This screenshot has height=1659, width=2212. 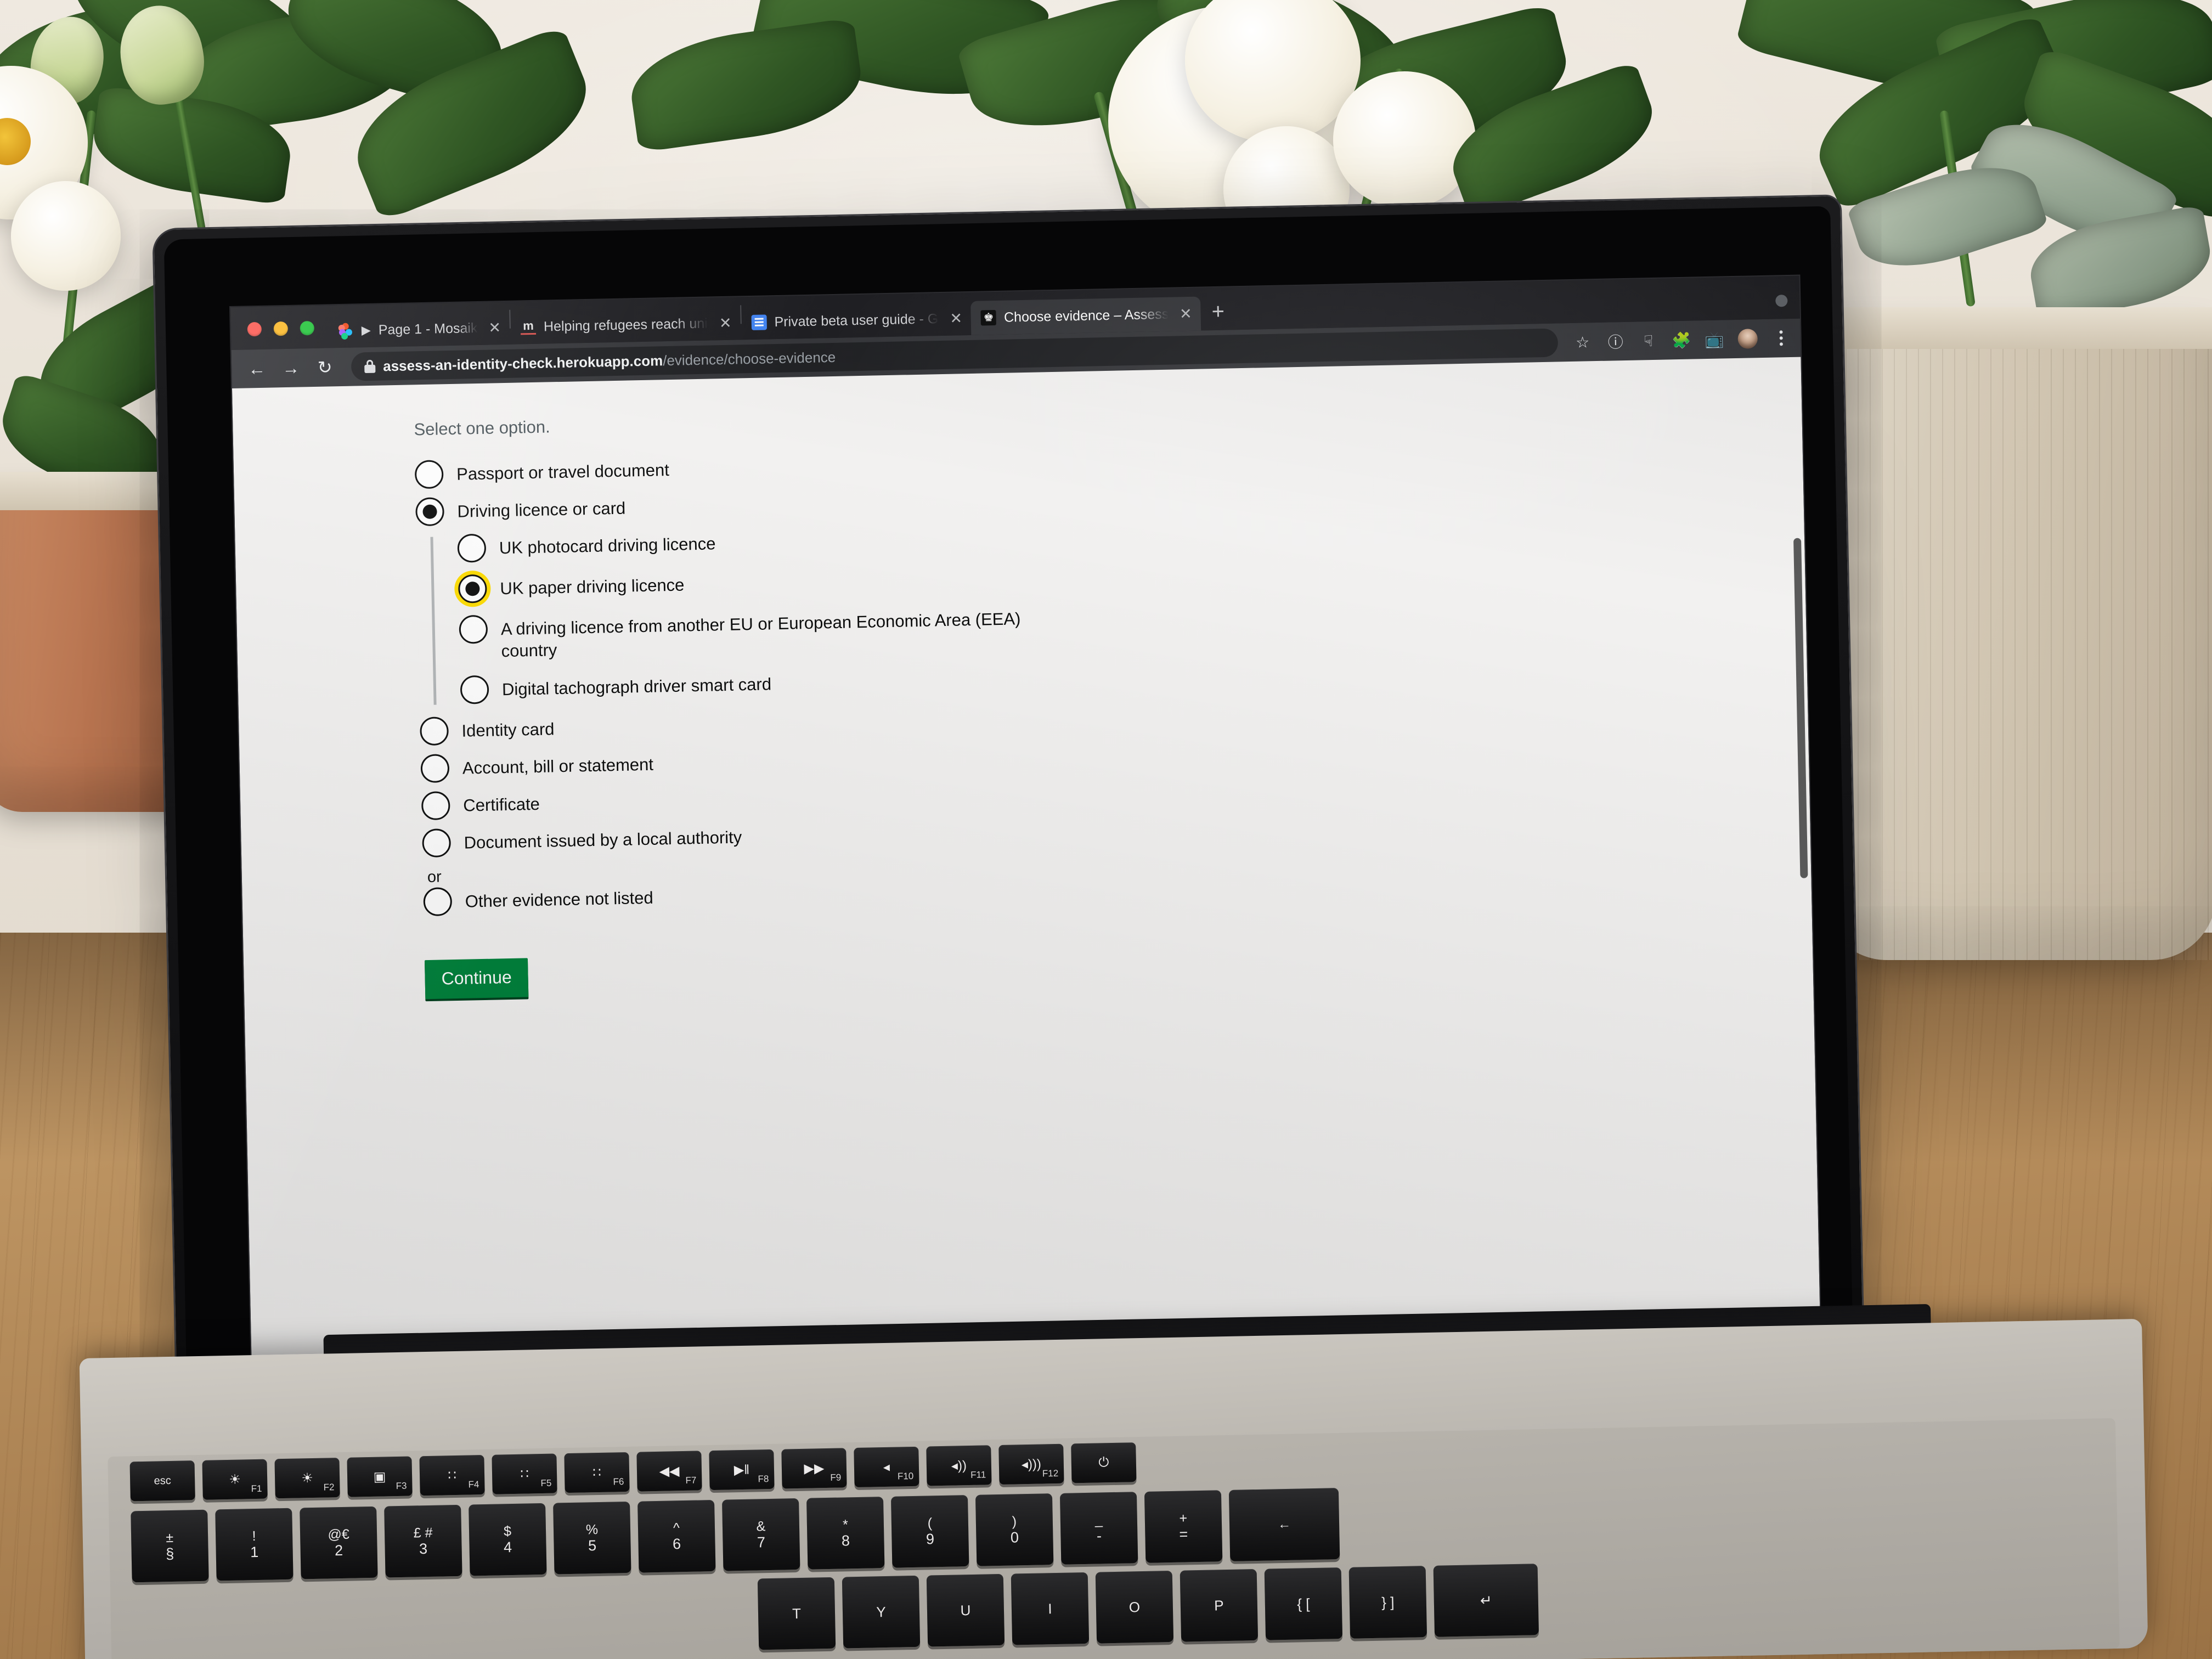 I want to click on key-8: * 8, so click(x=845, y=1534).